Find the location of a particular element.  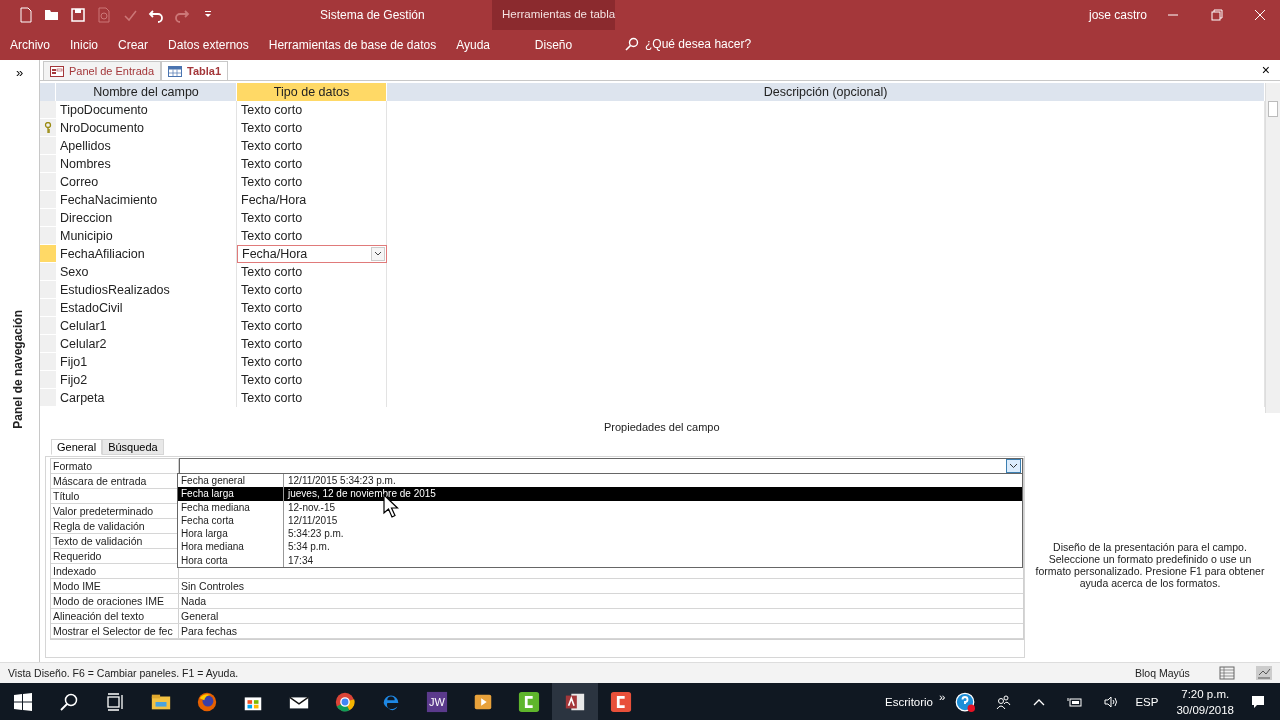

user-name: jose castro is located at coordinates (1118, 15).